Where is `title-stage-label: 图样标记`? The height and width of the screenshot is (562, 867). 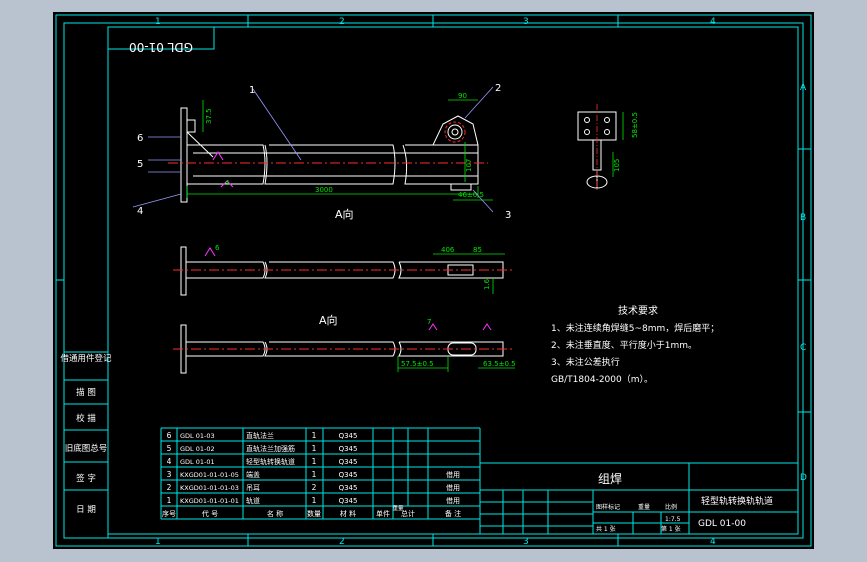
title-stage-label: 图样标记 is located at coordinates (608, 507).